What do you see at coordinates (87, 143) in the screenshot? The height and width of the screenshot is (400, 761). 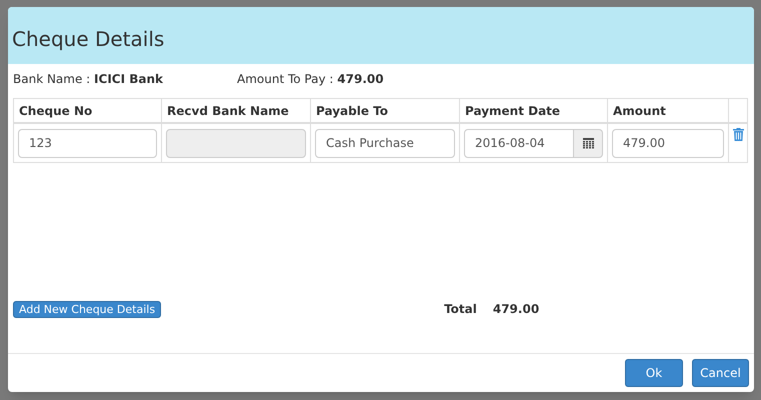 I see `cheque-number-field: 123` at bounding box center [87, 143].